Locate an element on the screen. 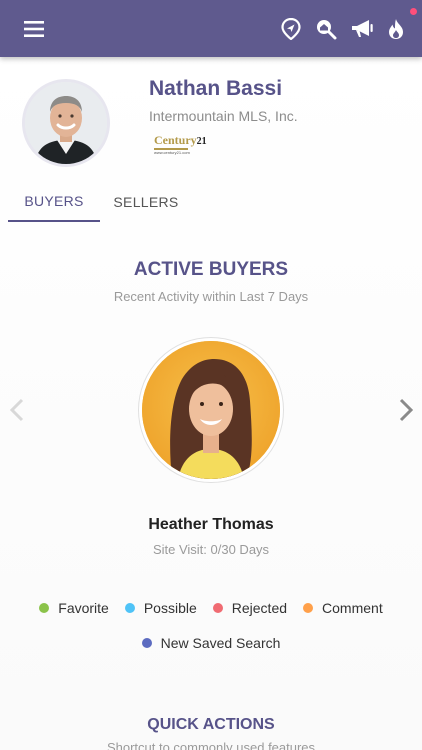 This screenshot has width=422, height=750. legend-comment: Comment is located at coordinates (343, 608).